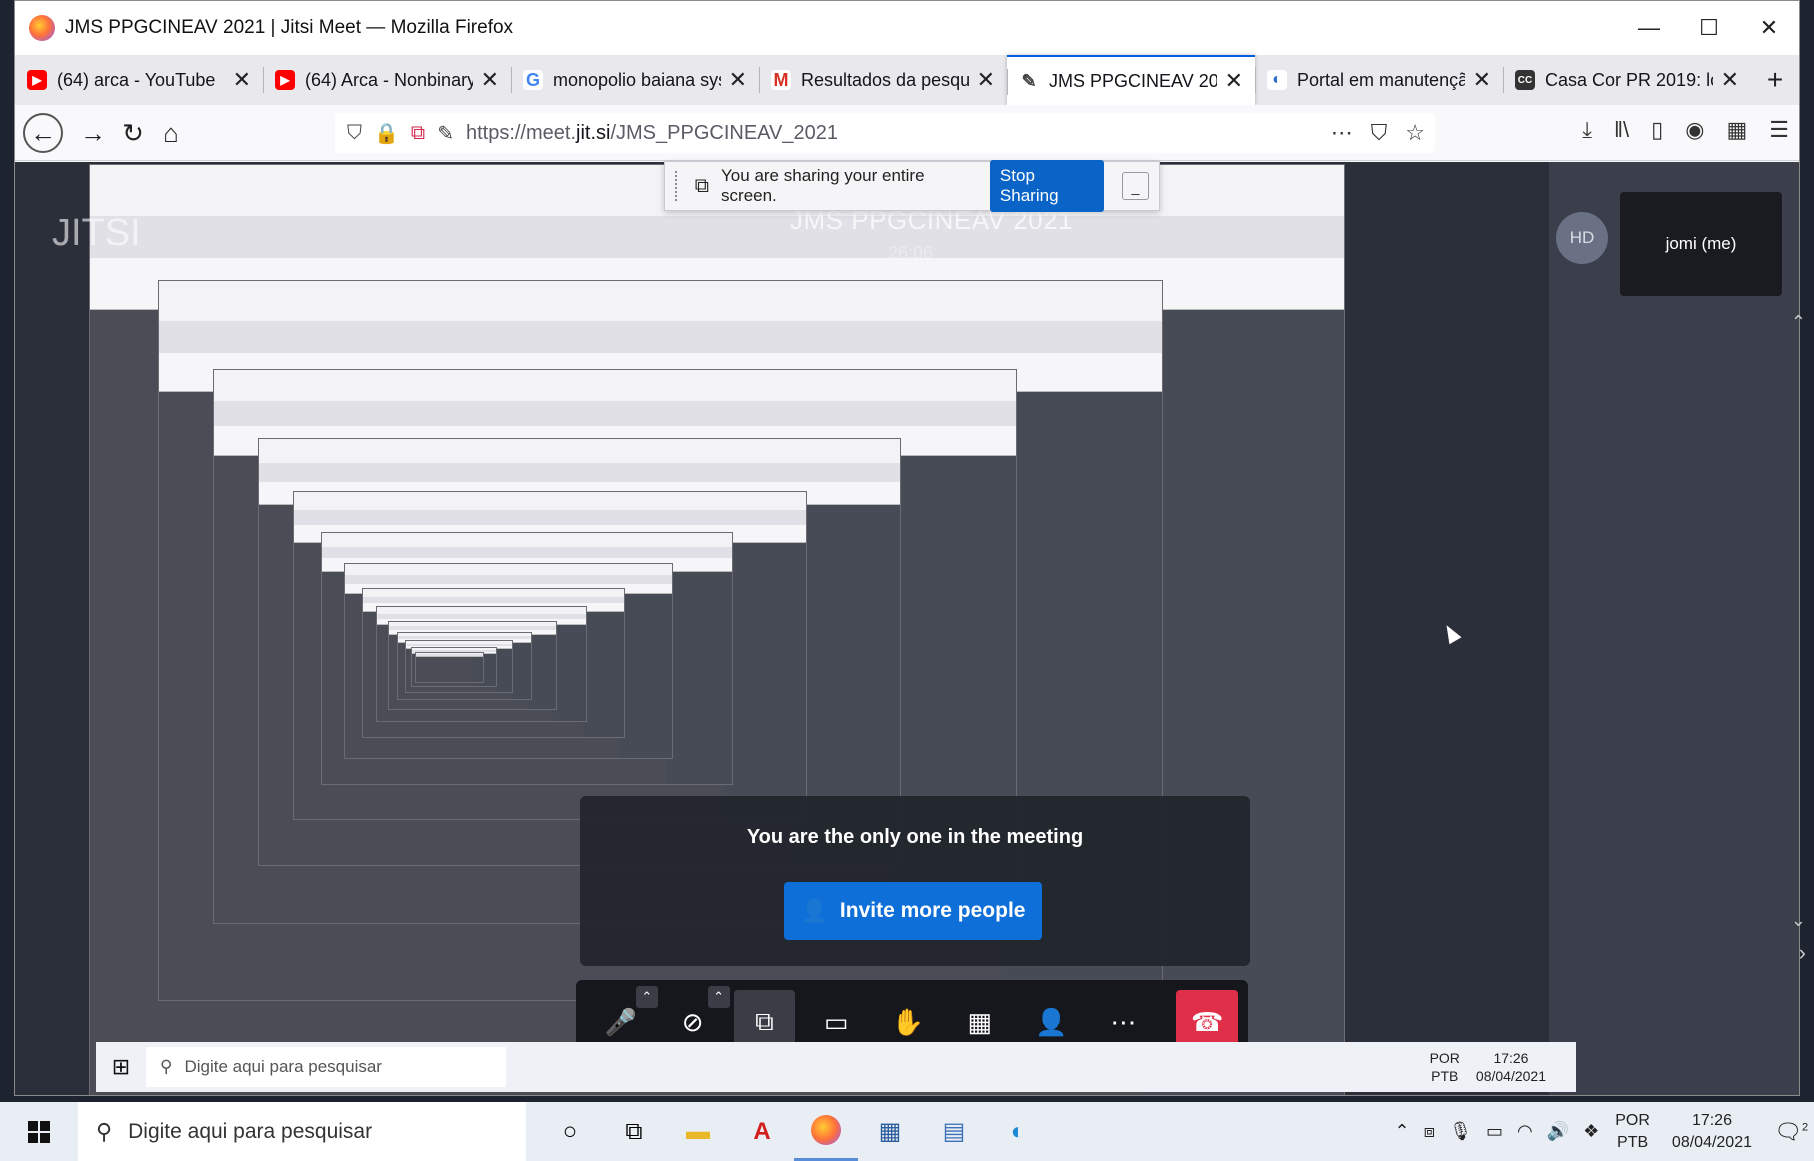 The height and width of the screenshot is (1161, 1814). What do you see at coordinates (1736, 130) in the screenshot?
I see `extensions-icon: ▦` at bounding box center [1736, 130].